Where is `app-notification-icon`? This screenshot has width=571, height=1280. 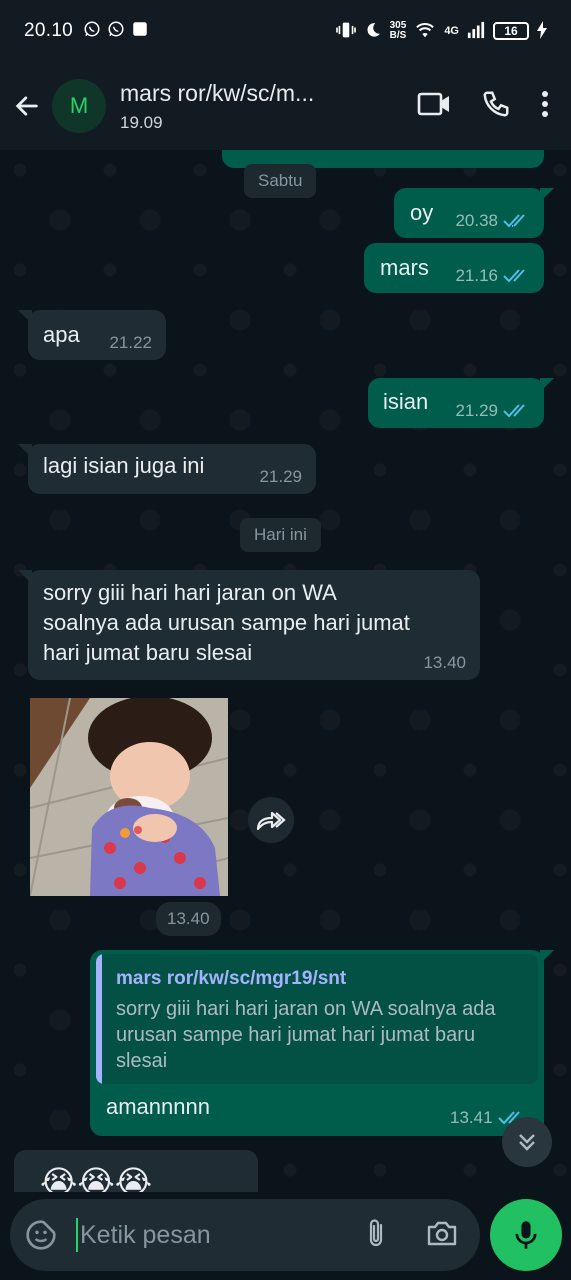
app-notification-icon is located at coordinates (140, 31).